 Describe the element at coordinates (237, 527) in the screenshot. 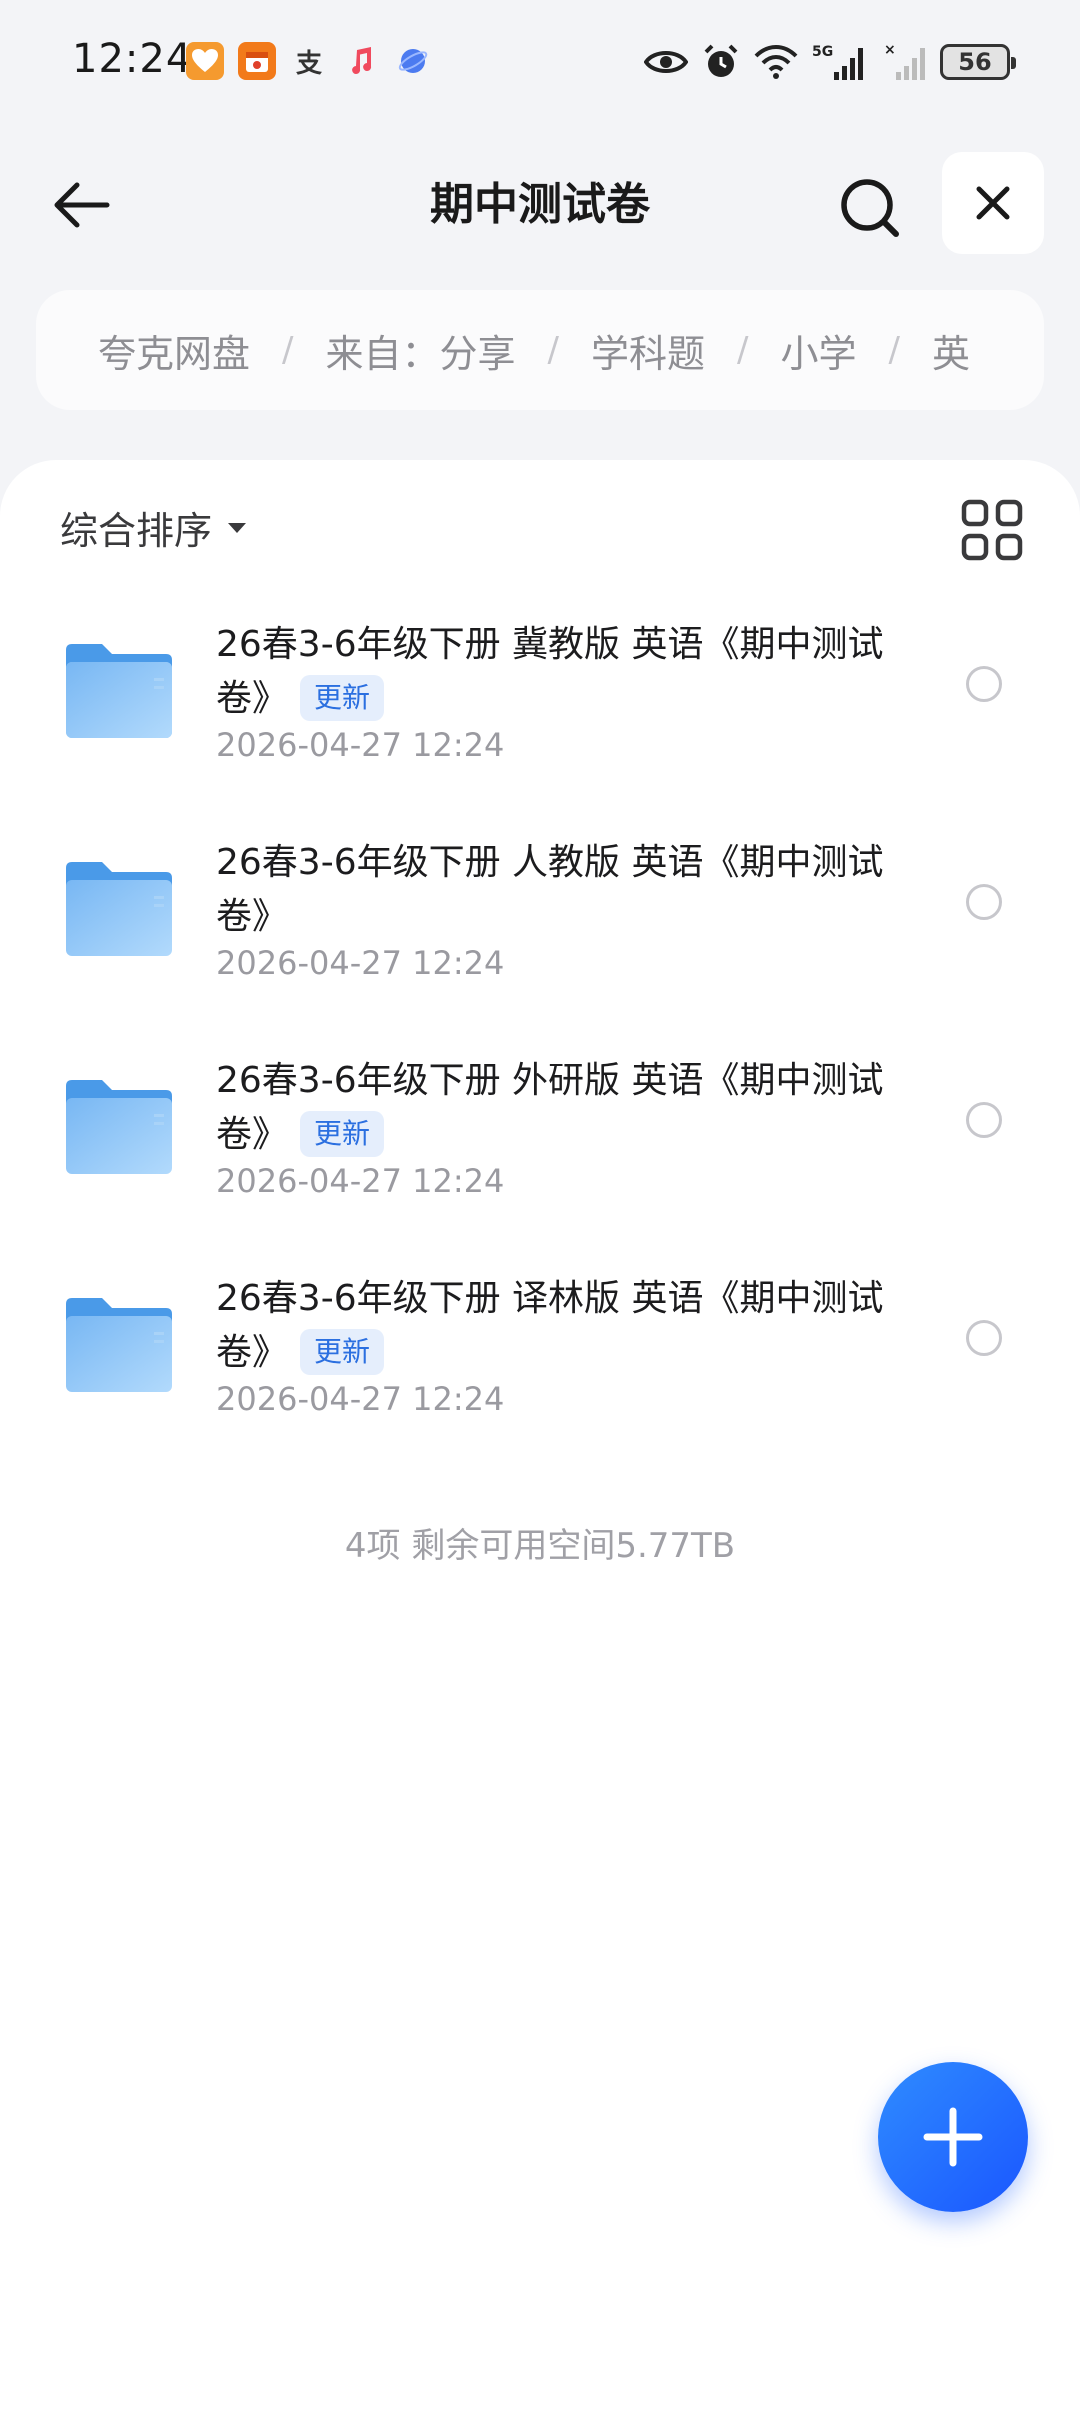

I see `caret-down-icon` at that location.